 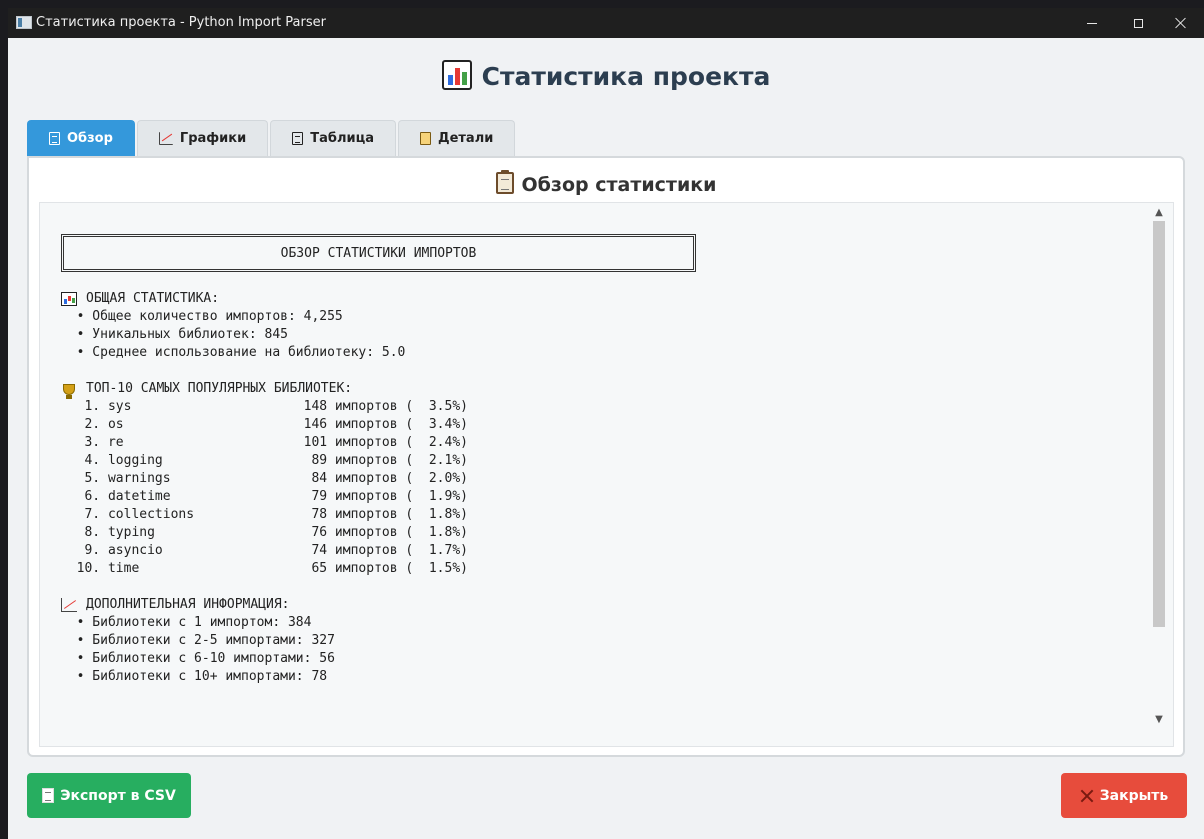 I want to click on export-csv-label: Экспорт в CSV, so click(x=118, y=795).